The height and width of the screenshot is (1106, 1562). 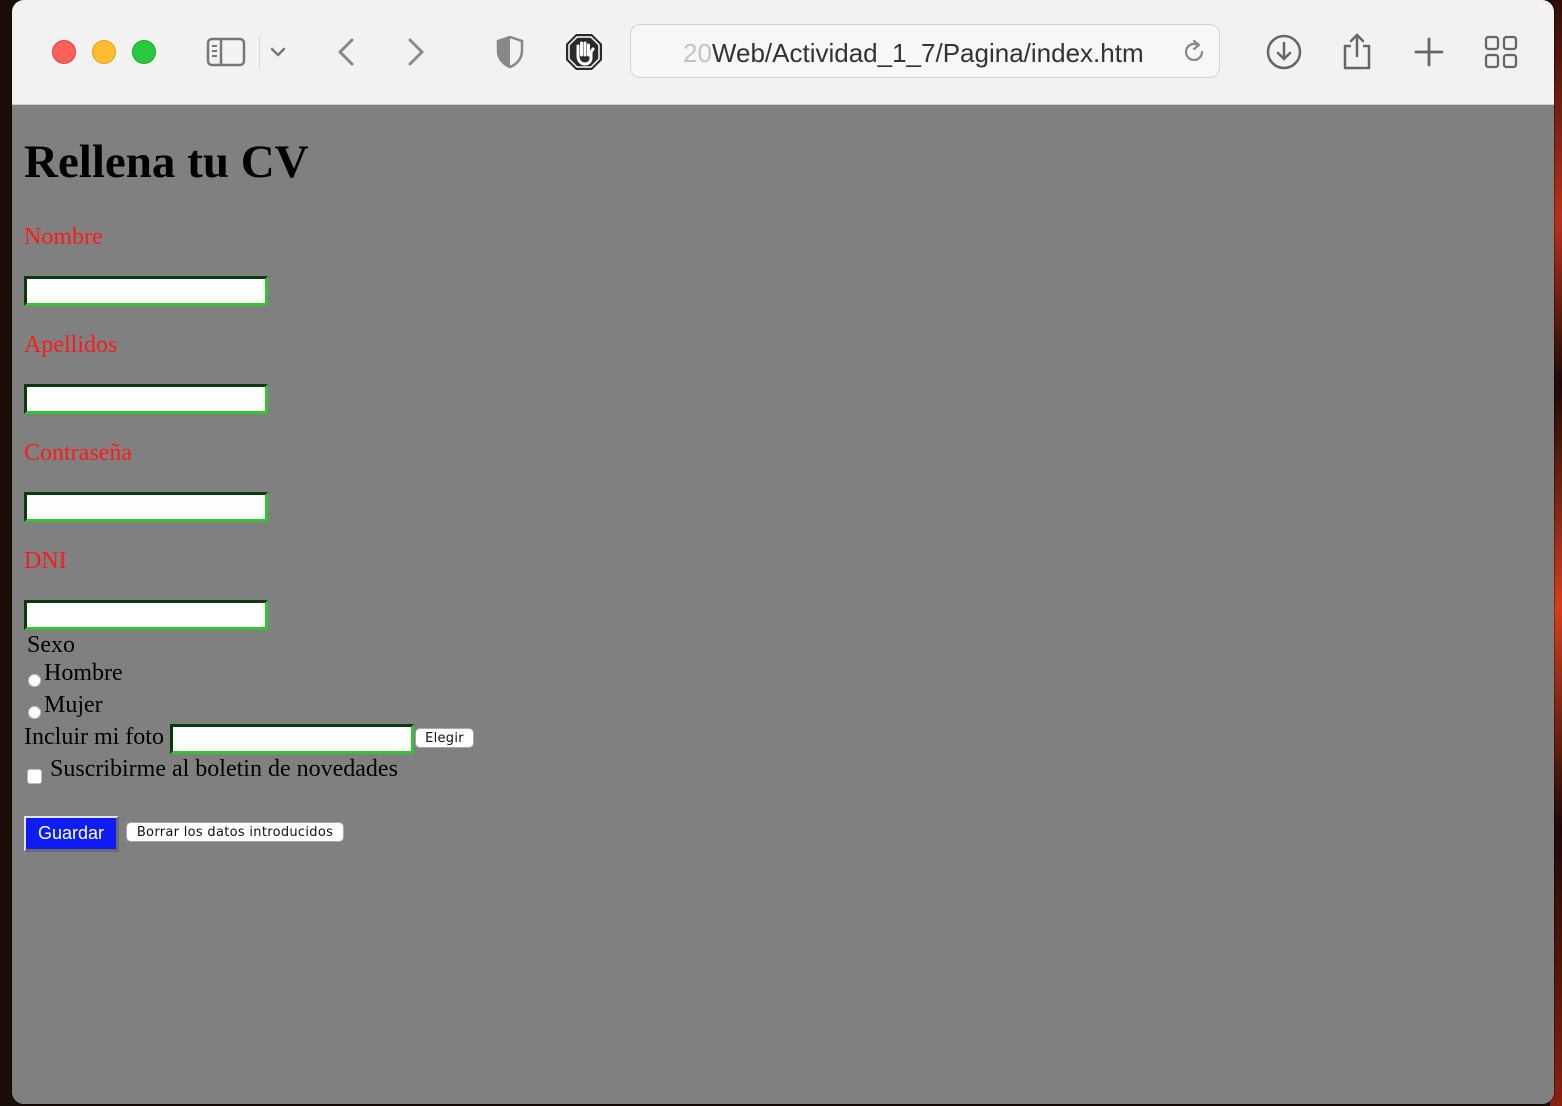 What do you see at coordinates (64, 52) in the screenshot?
I see `window-close-button` at bounding box center [64, 52].